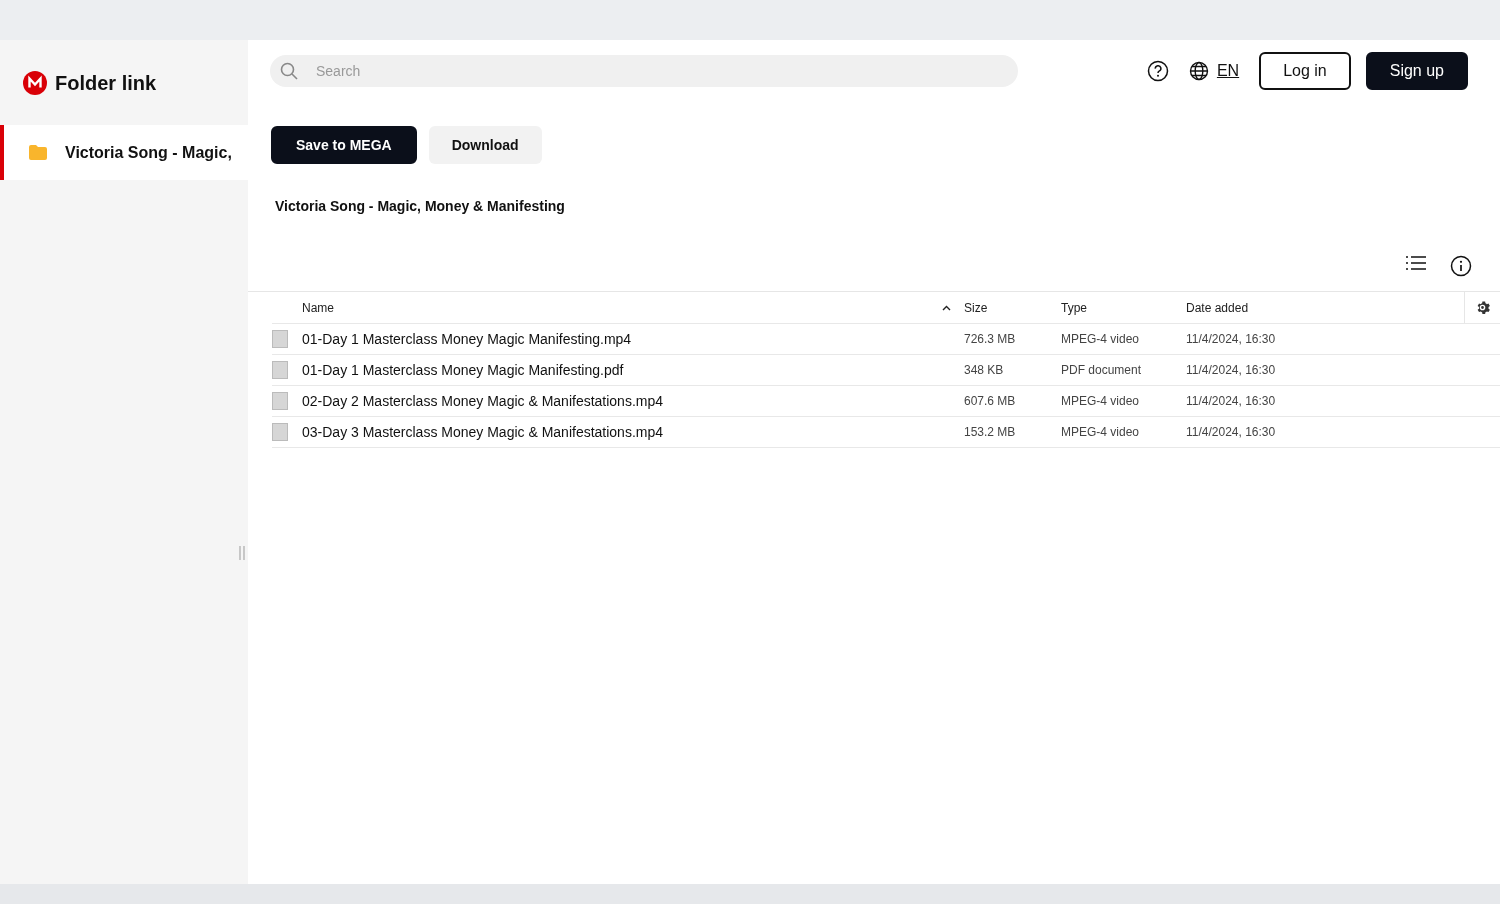 This screenshot has width=1500, height=904. What do you see at coordinates (242, 553) in the screenshot?
I see `resize-handle-icon` at bounding box center [242, 553].